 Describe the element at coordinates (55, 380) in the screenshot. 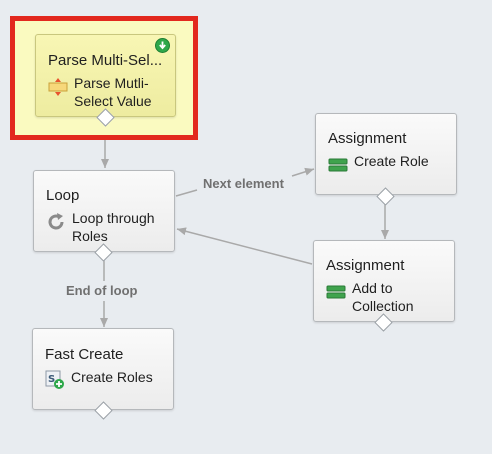

I see `fast-create-icon: S` at that location.